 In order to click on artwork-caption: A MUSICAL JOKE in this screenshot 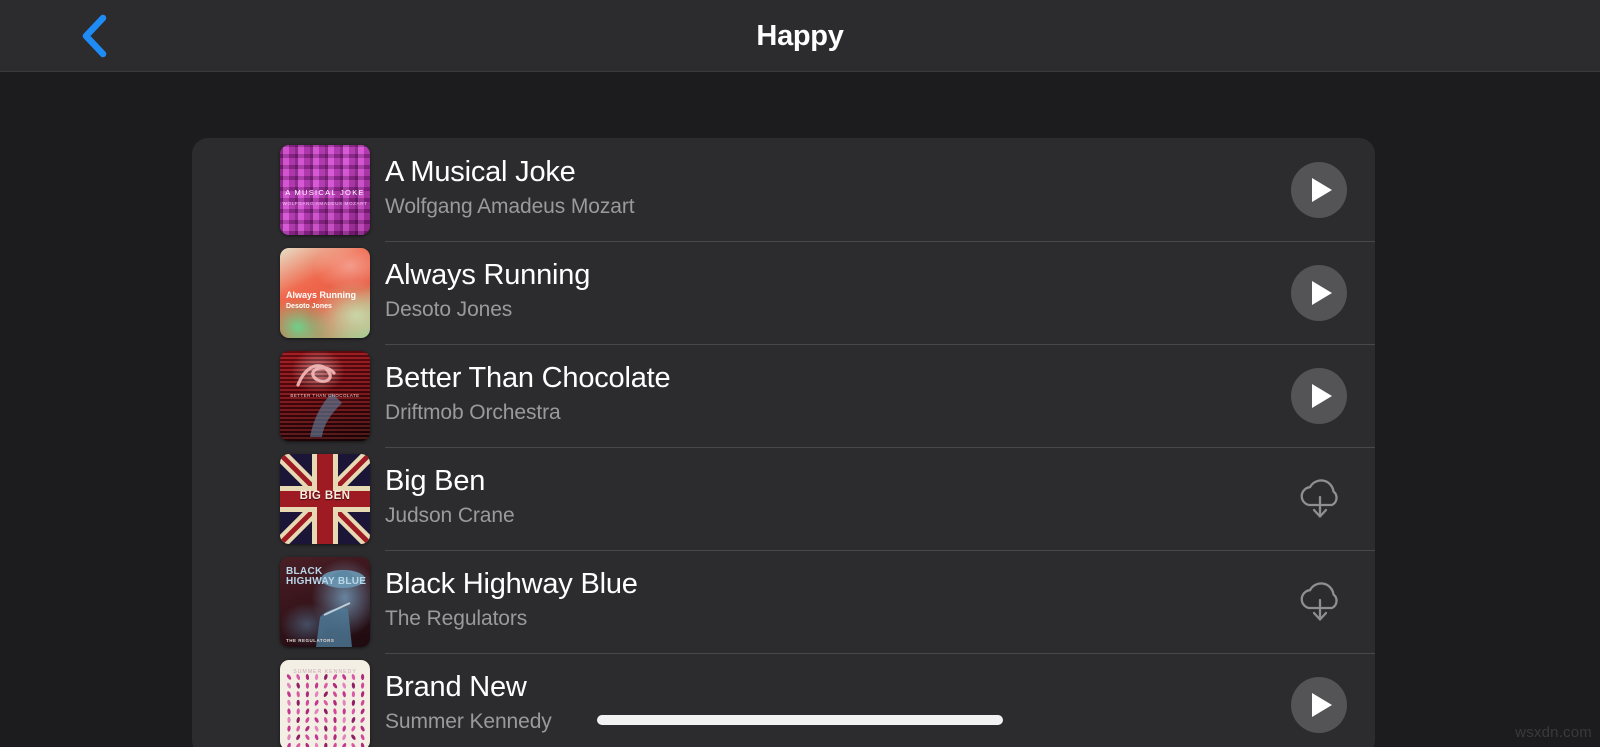, I will do `click(325, 192)`.